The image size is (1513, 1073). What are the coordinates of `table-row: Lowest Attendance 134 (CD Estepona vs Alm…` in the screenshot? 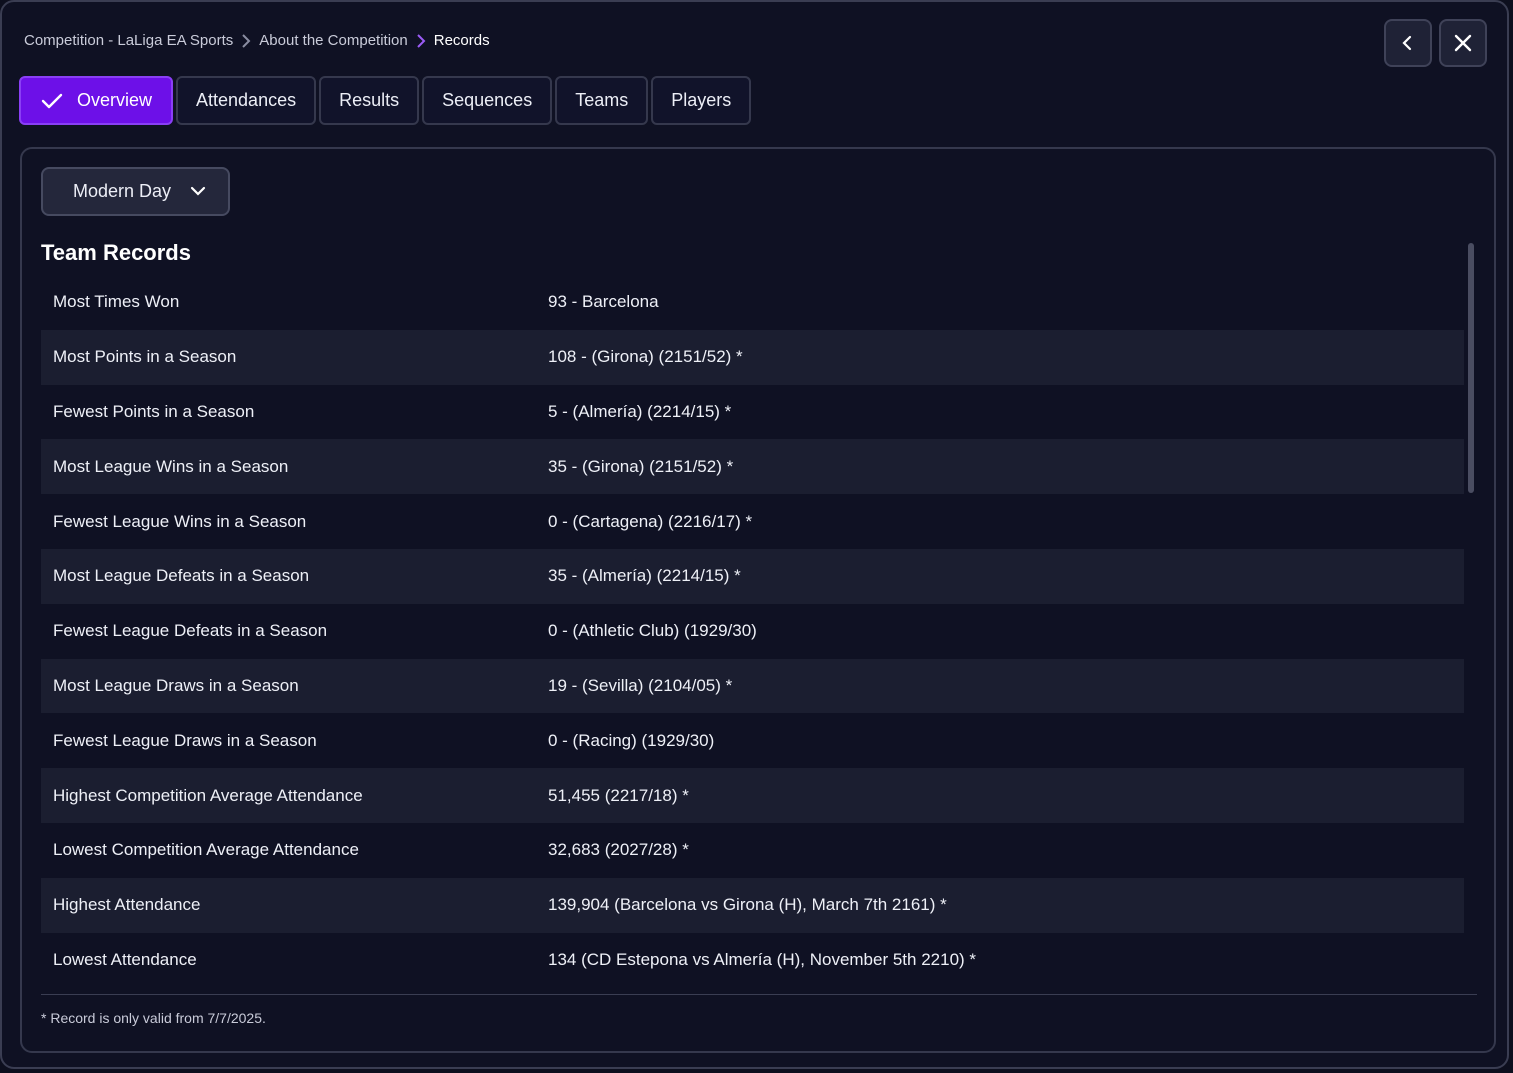 It's located at (752, 960).